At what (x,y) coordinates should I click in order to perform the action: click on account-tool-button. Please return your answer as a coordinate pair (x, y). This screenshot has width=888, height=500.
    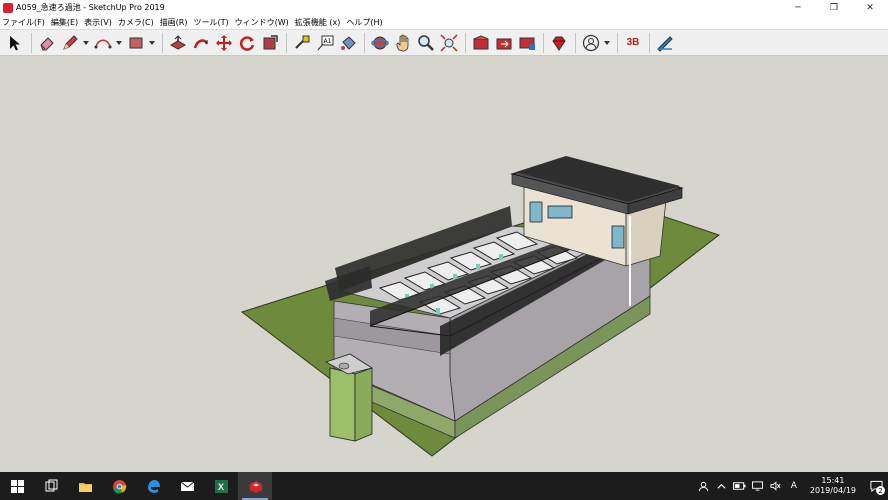
    Looking at the image, I should click on (591, 43).